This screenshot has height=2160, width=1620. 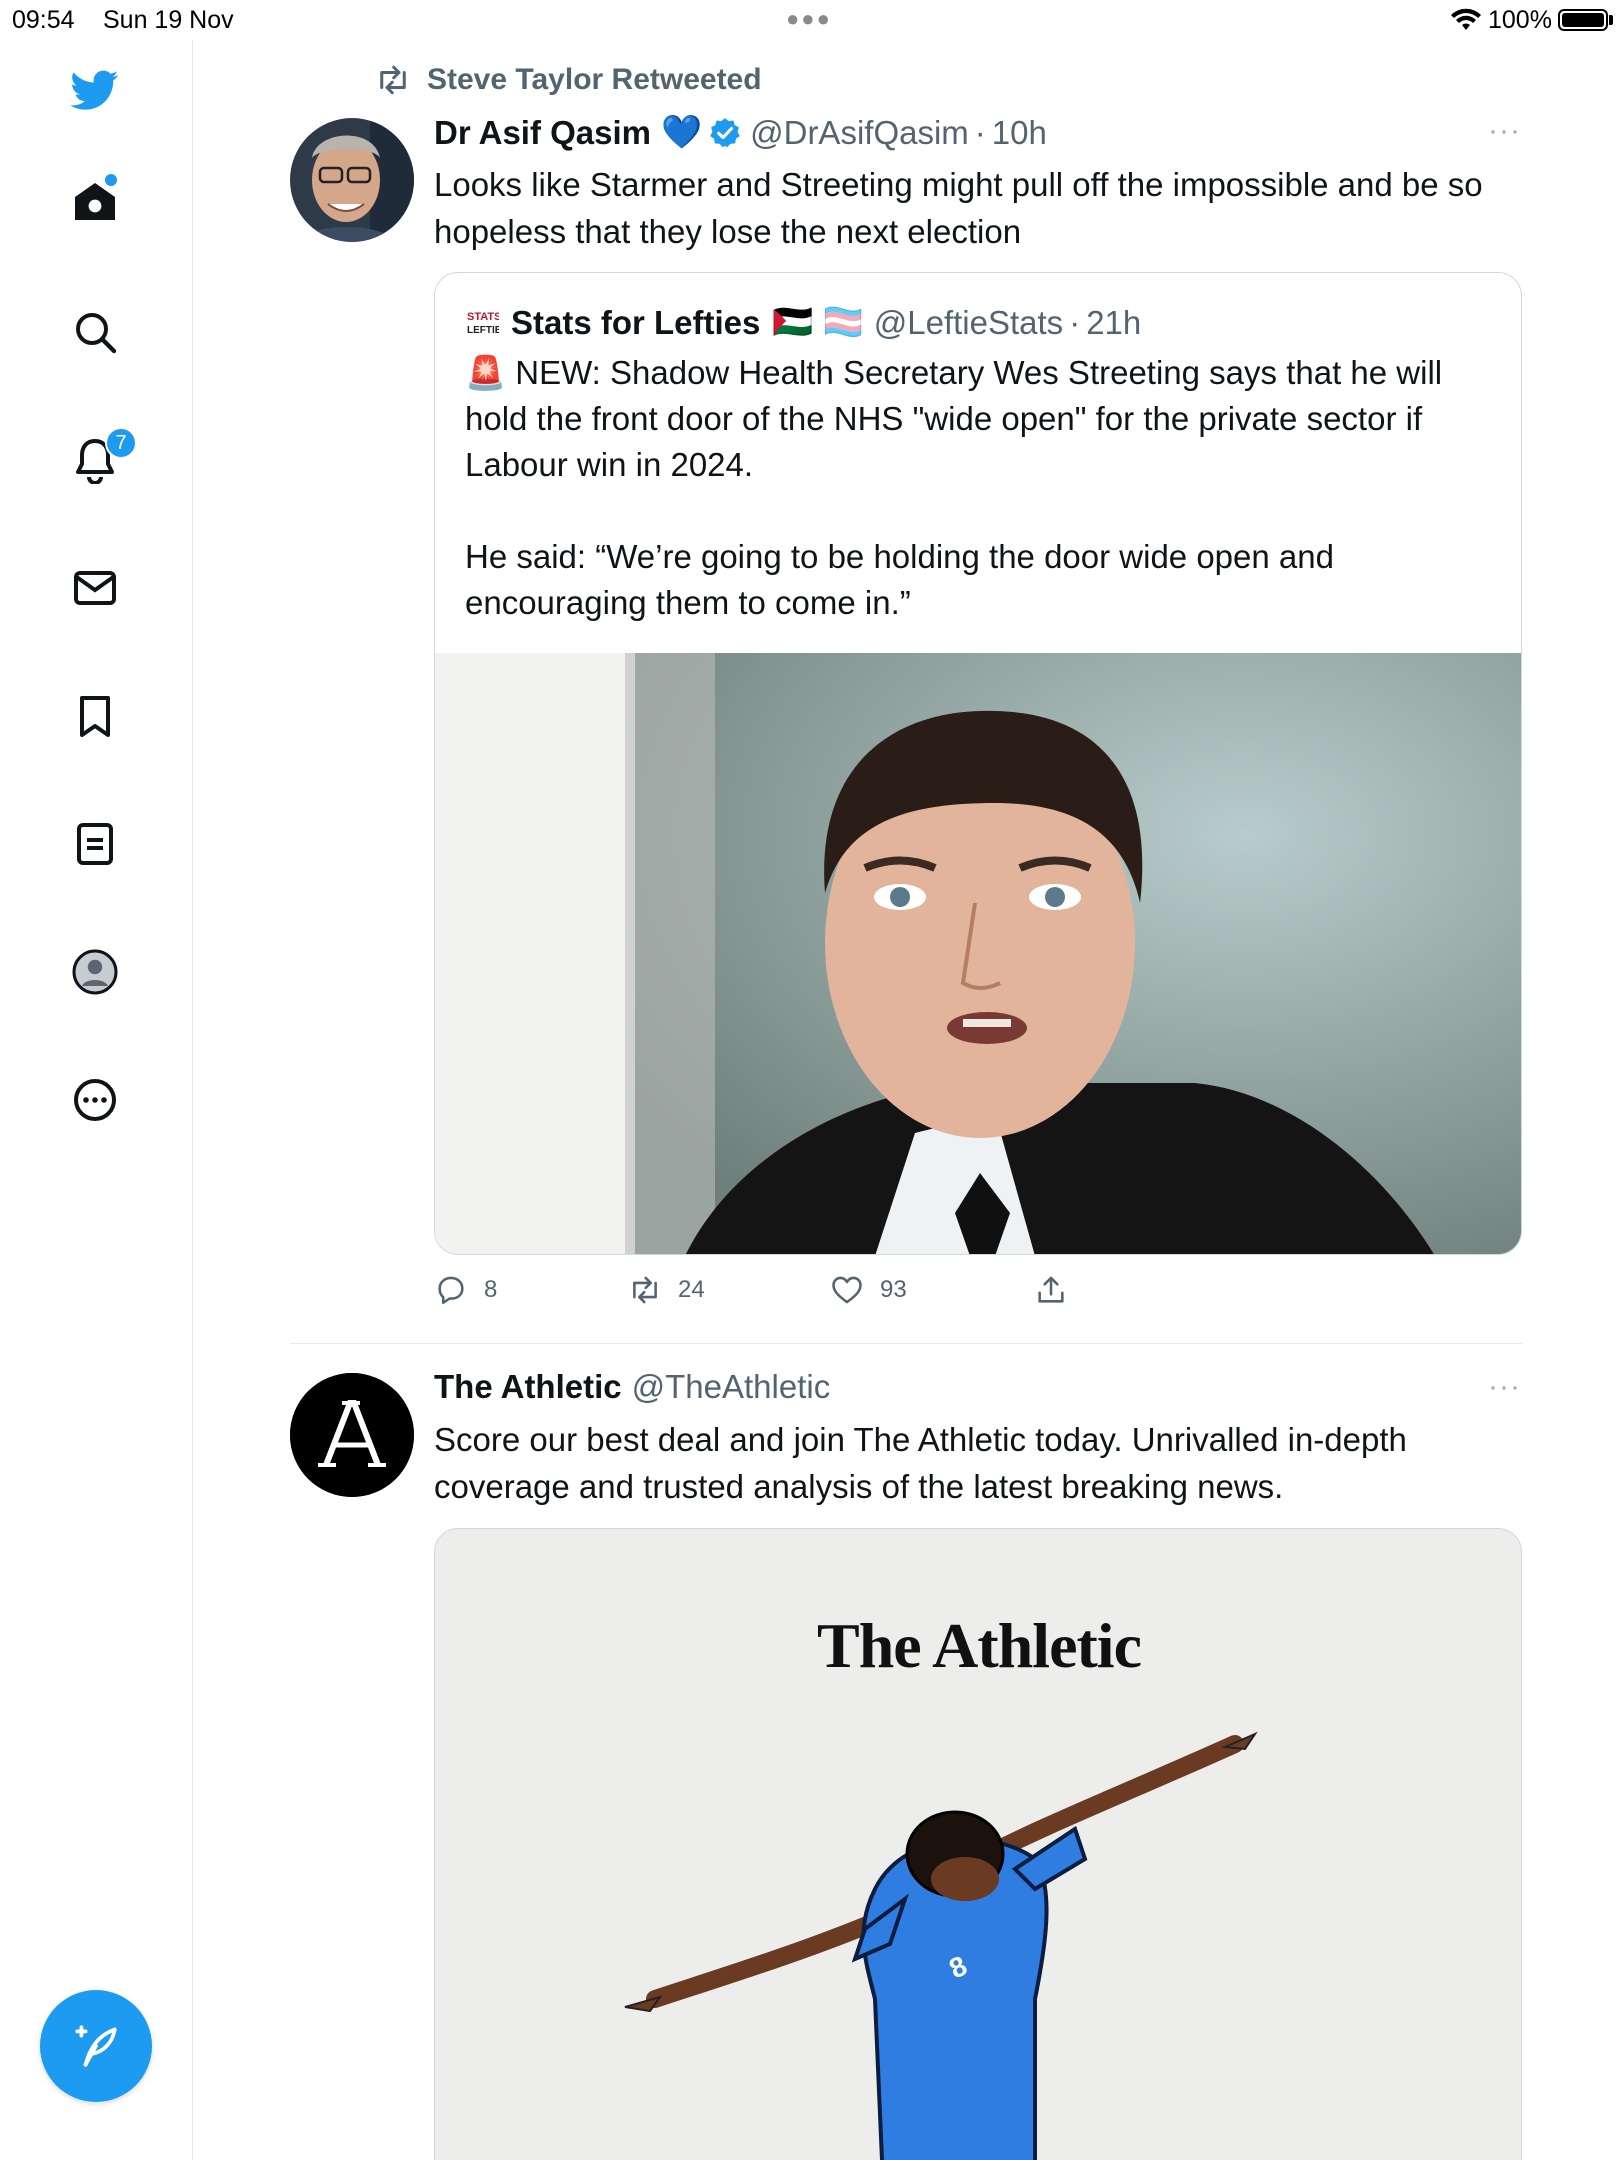 I want to click on stats-for-lefties-logo-icon: STATS LEFTIES, so click(x=482, y=322).